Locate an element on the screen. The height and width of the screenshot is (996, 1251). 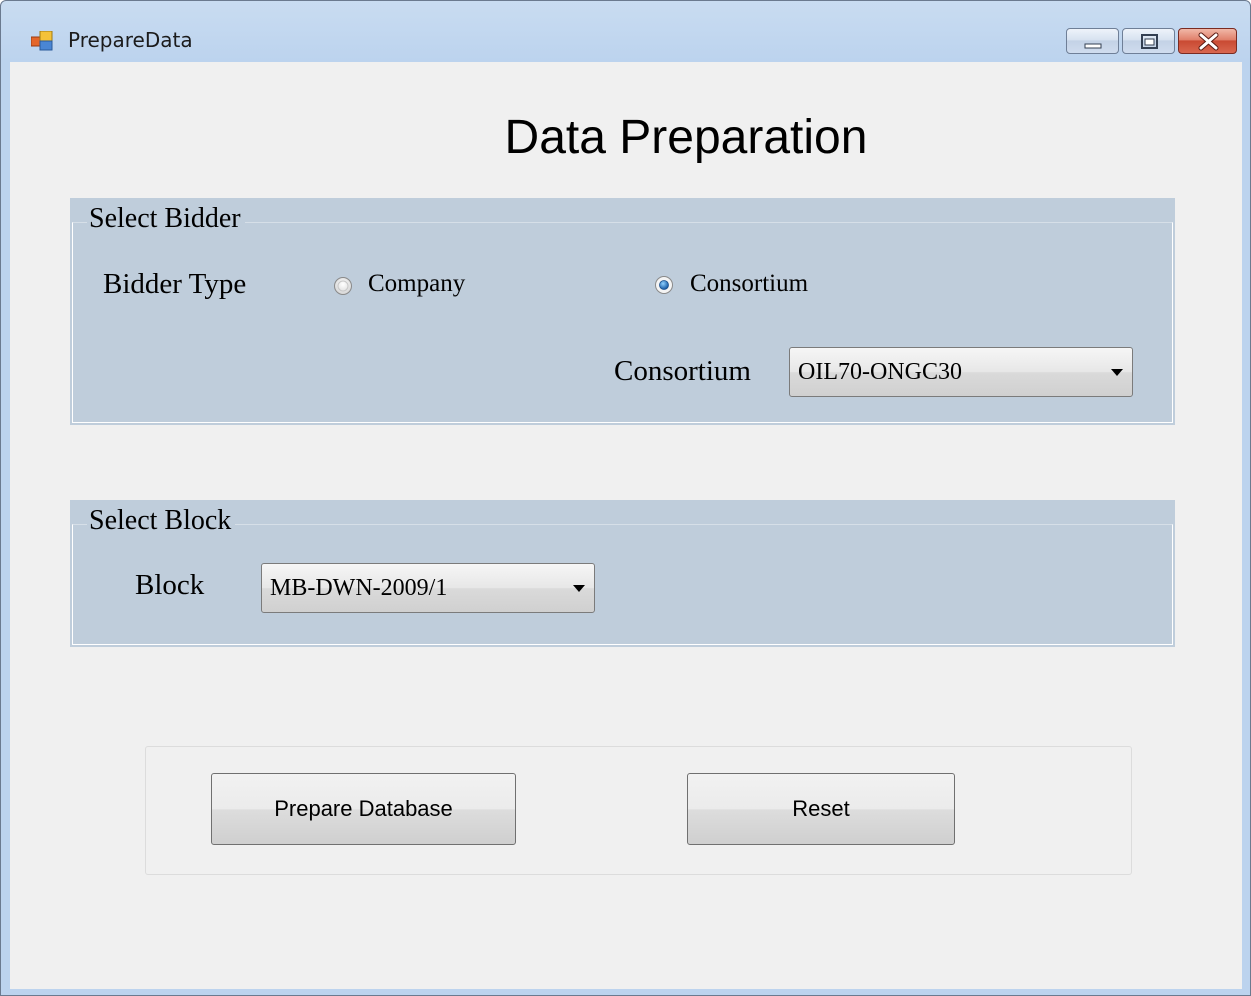
consortium-radio is located at coordinates (664, 285).